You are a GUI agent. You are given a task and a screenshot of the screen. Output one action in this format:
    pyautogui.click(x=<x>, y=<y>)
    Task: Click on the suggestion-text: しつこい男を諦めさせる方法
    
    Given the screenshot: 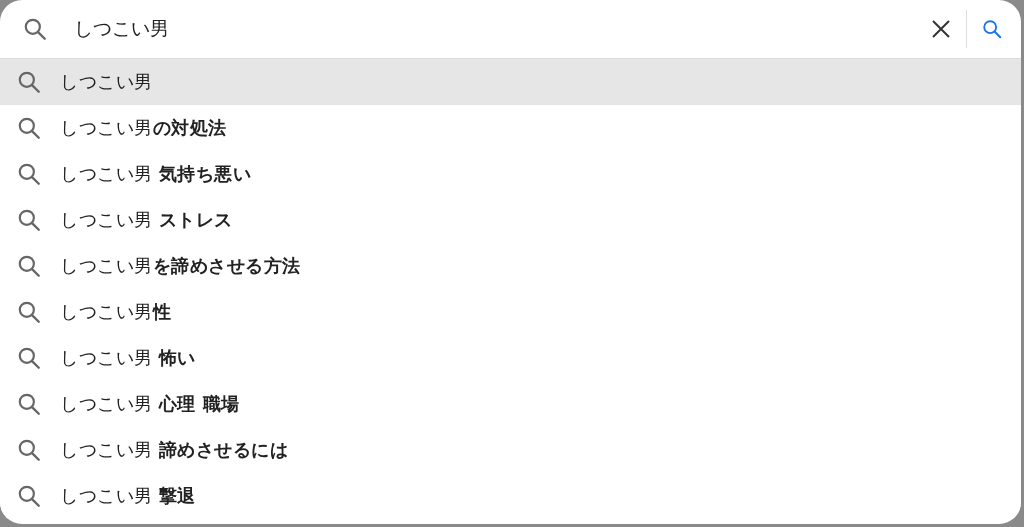 What is the action you would take?
    pyautogui.click(x=180, y=266)
    